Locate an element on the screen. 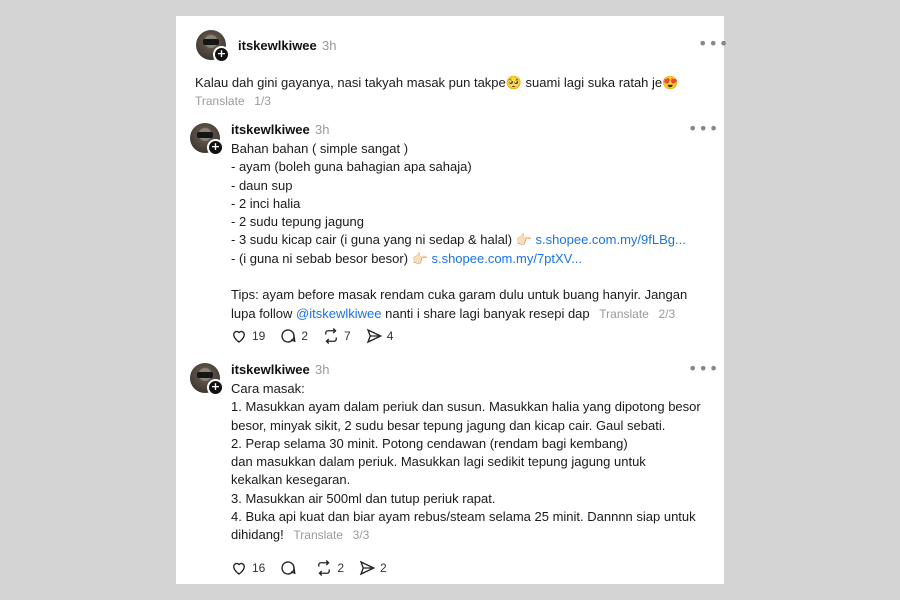  share-button: 2 is located at coordinates (372, 568).